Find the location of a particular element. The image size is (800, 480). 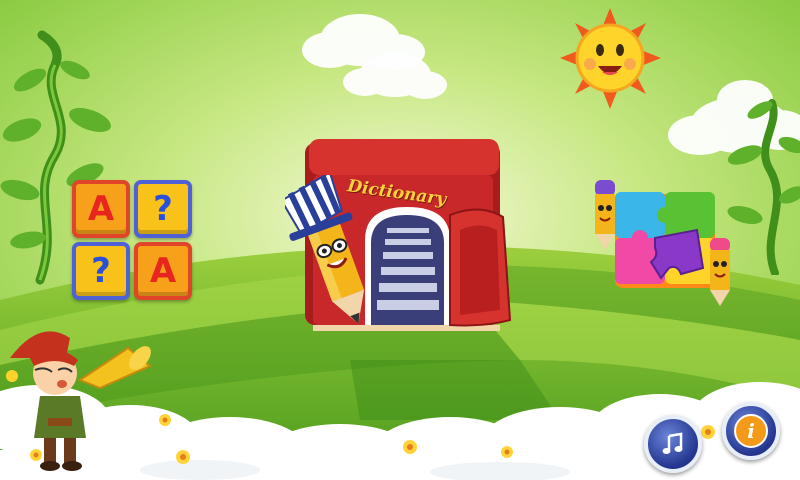

sun-character is located at coordinates (610, 58).